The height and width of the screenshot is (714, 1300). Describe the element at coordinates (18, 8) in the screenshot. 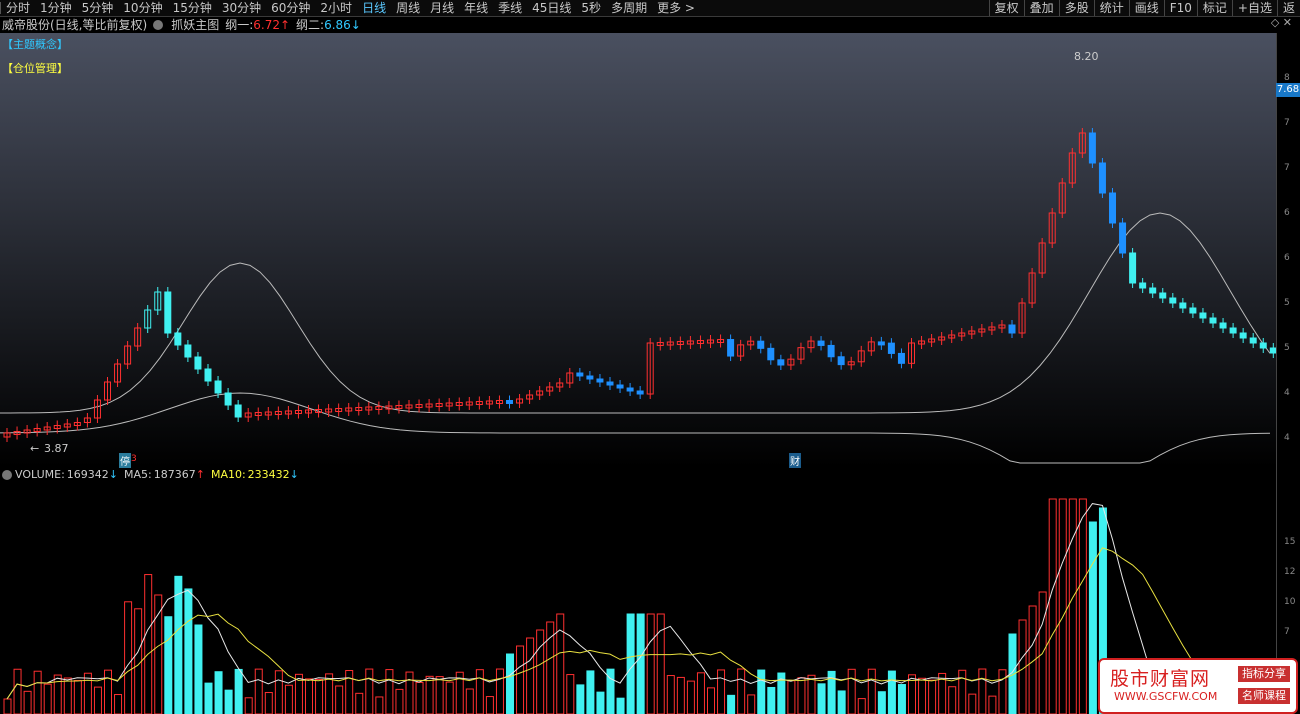

I see `timeframe-0: 分时` at that location.